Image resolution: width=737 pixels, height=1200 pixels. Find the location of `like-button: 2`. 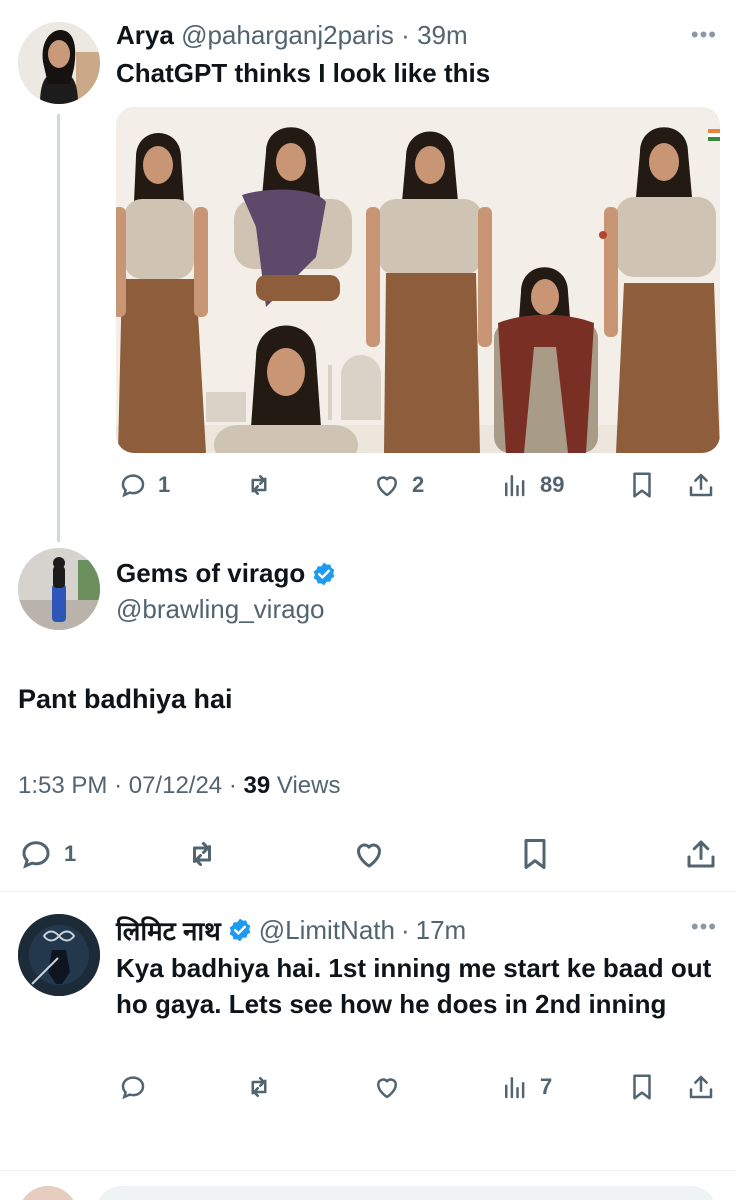

like-button: 2 is located at coordinates (398, 485).